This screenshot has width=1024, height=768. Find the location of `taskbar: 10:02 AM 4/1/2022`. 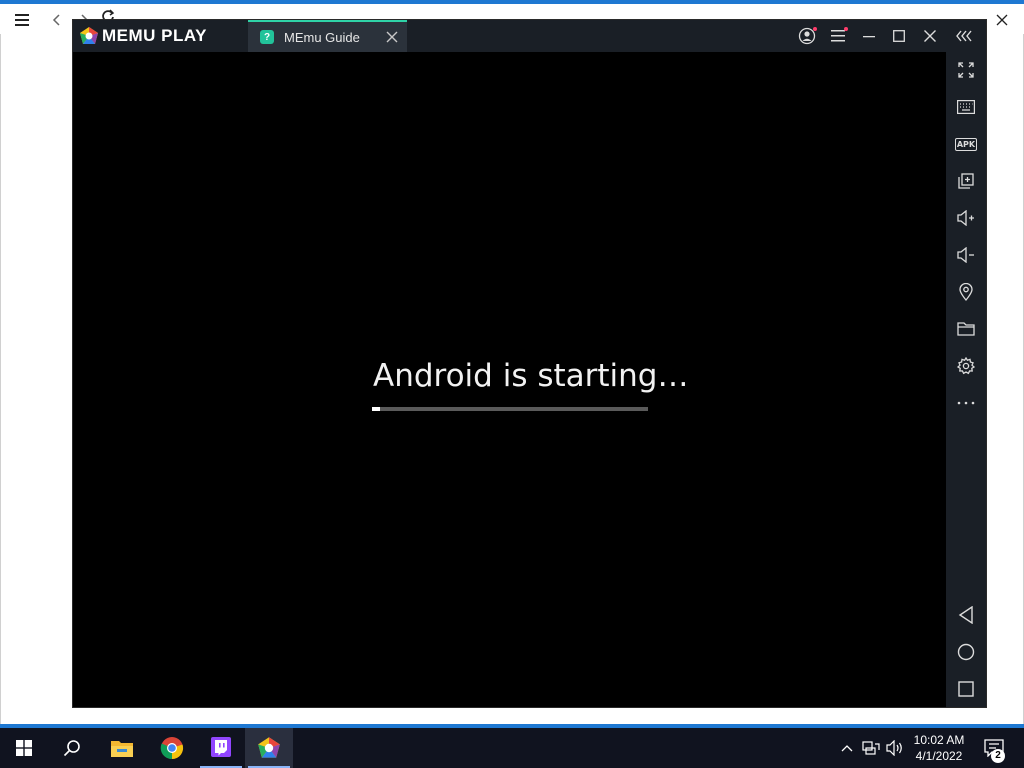

taskbar: 10:02 AM 4/1/2022 is located at coordinates (512, 748).